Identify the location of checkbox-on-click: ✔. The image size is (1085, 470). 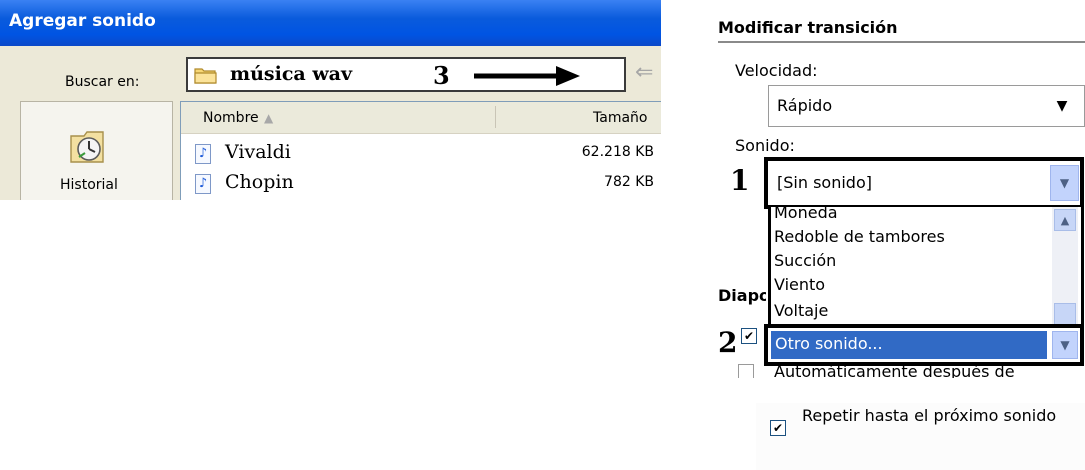
(749, 336).